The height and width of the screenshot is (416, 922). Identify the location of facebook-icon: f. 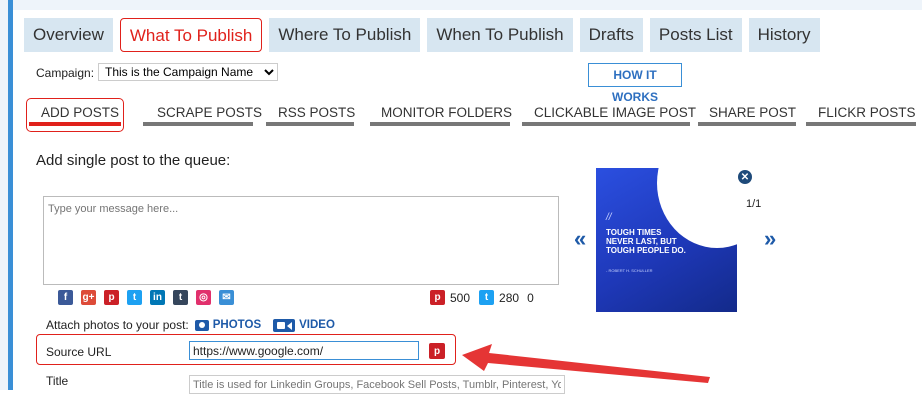
(65, 297).